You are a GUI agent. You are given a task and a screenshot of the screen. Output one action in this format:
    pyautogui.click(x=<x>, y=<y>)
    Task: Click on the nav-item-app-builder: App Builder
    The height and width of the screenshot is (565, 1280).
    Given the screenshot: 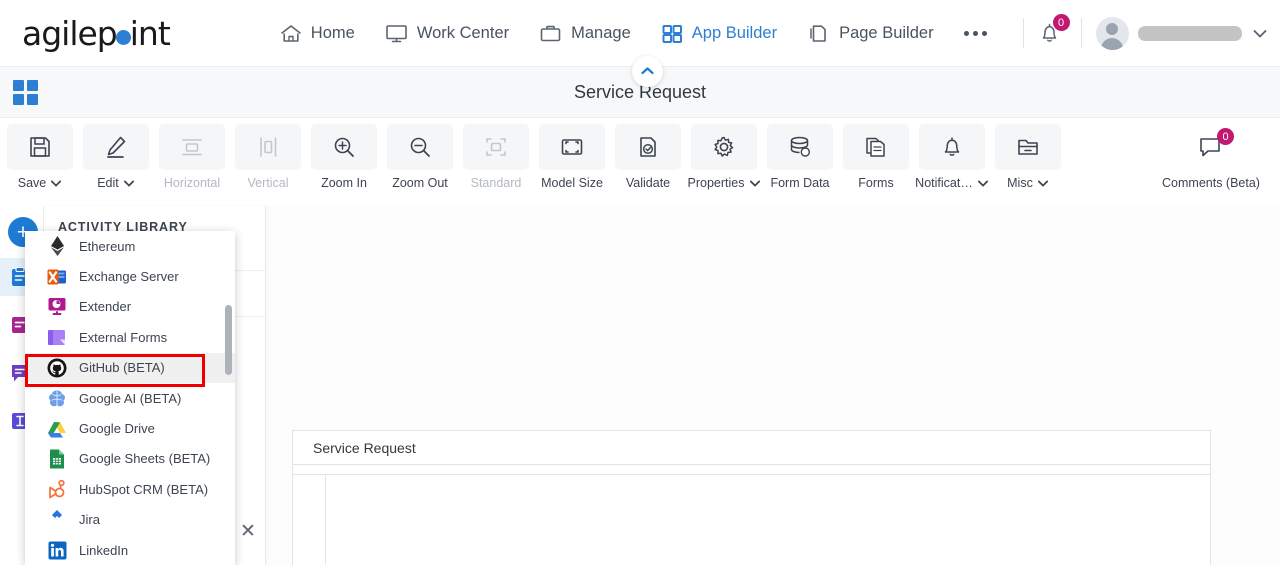 What is the action you would take?
    pyautogui.click(x=719, y=33)
    